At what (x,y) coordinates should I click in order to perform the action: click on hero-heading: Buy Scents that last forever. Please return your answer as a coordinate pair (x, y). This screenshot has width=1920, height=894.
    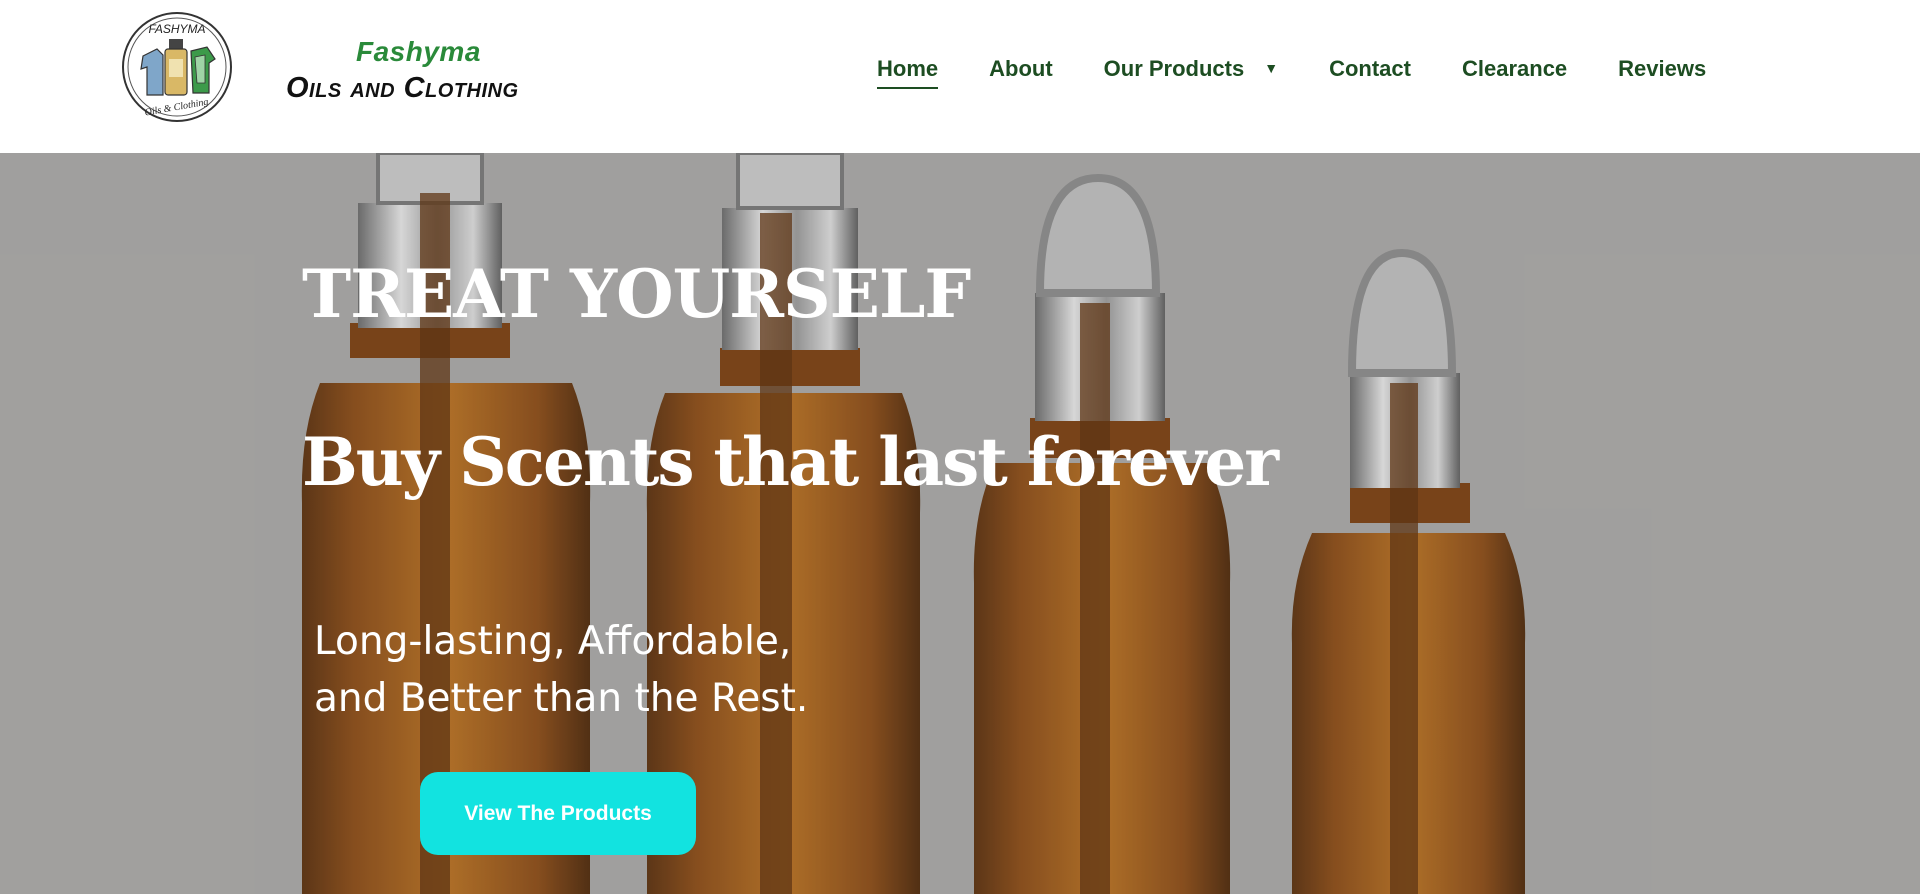
    Looking at the image, I should click on (790, 462).